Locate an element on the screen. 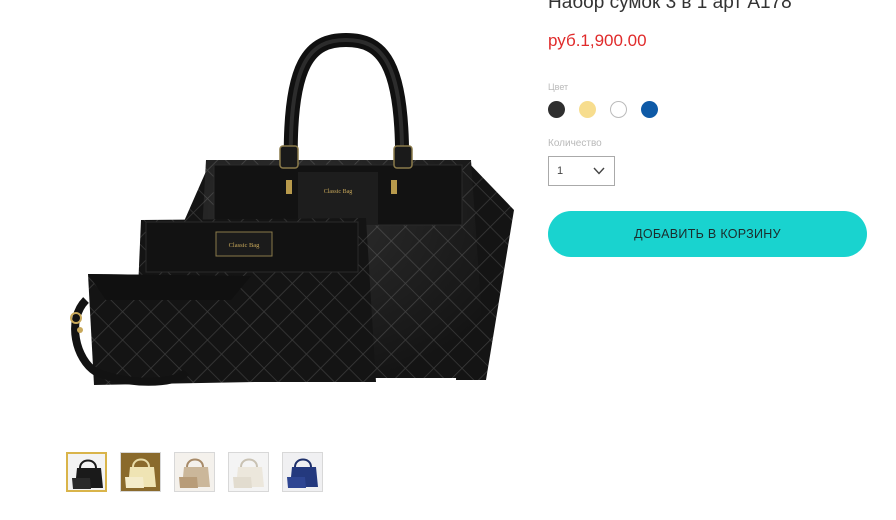 The width and height of the screenshot is (896, 520). quantity-value: 1 is located at coordinates (560, 171).